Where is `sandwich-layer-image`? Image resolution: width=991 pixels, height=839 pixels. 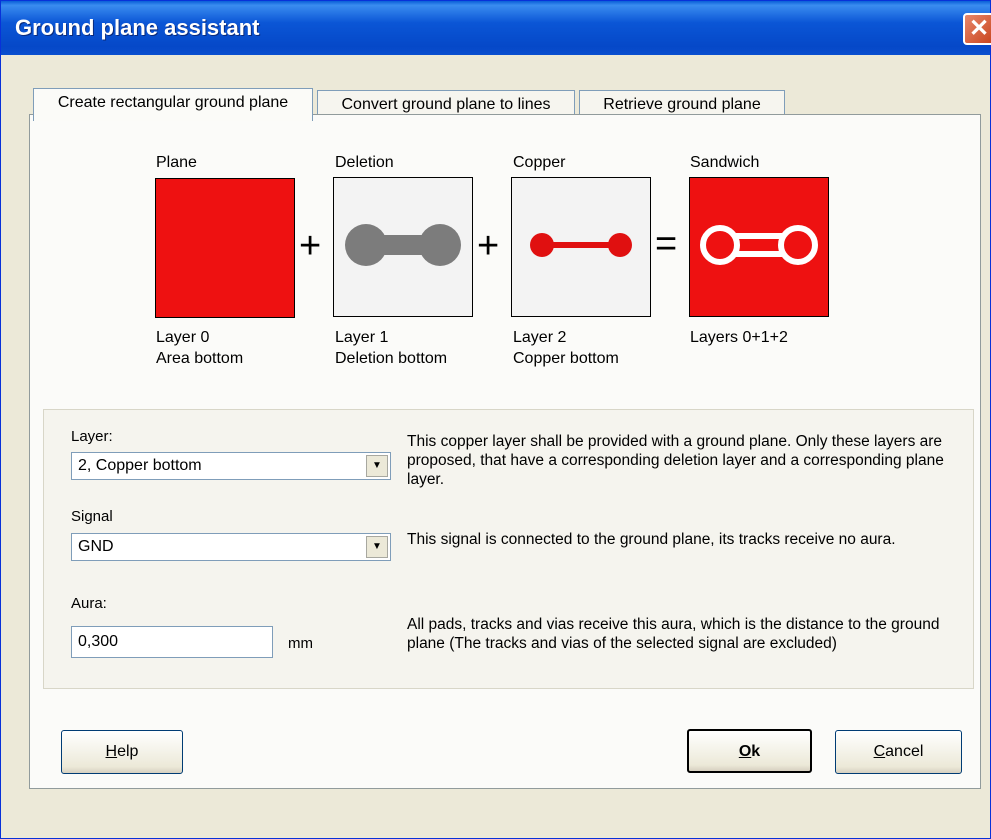
sandwich-layer-image is located at coordinates (759, 247).